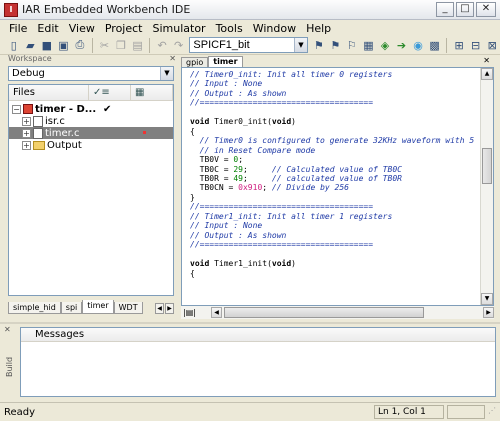  What do you see at coordinates (30, 58) in the screenshot?
I see `workspace-label: Workspace` at bounding box center [30, 58].